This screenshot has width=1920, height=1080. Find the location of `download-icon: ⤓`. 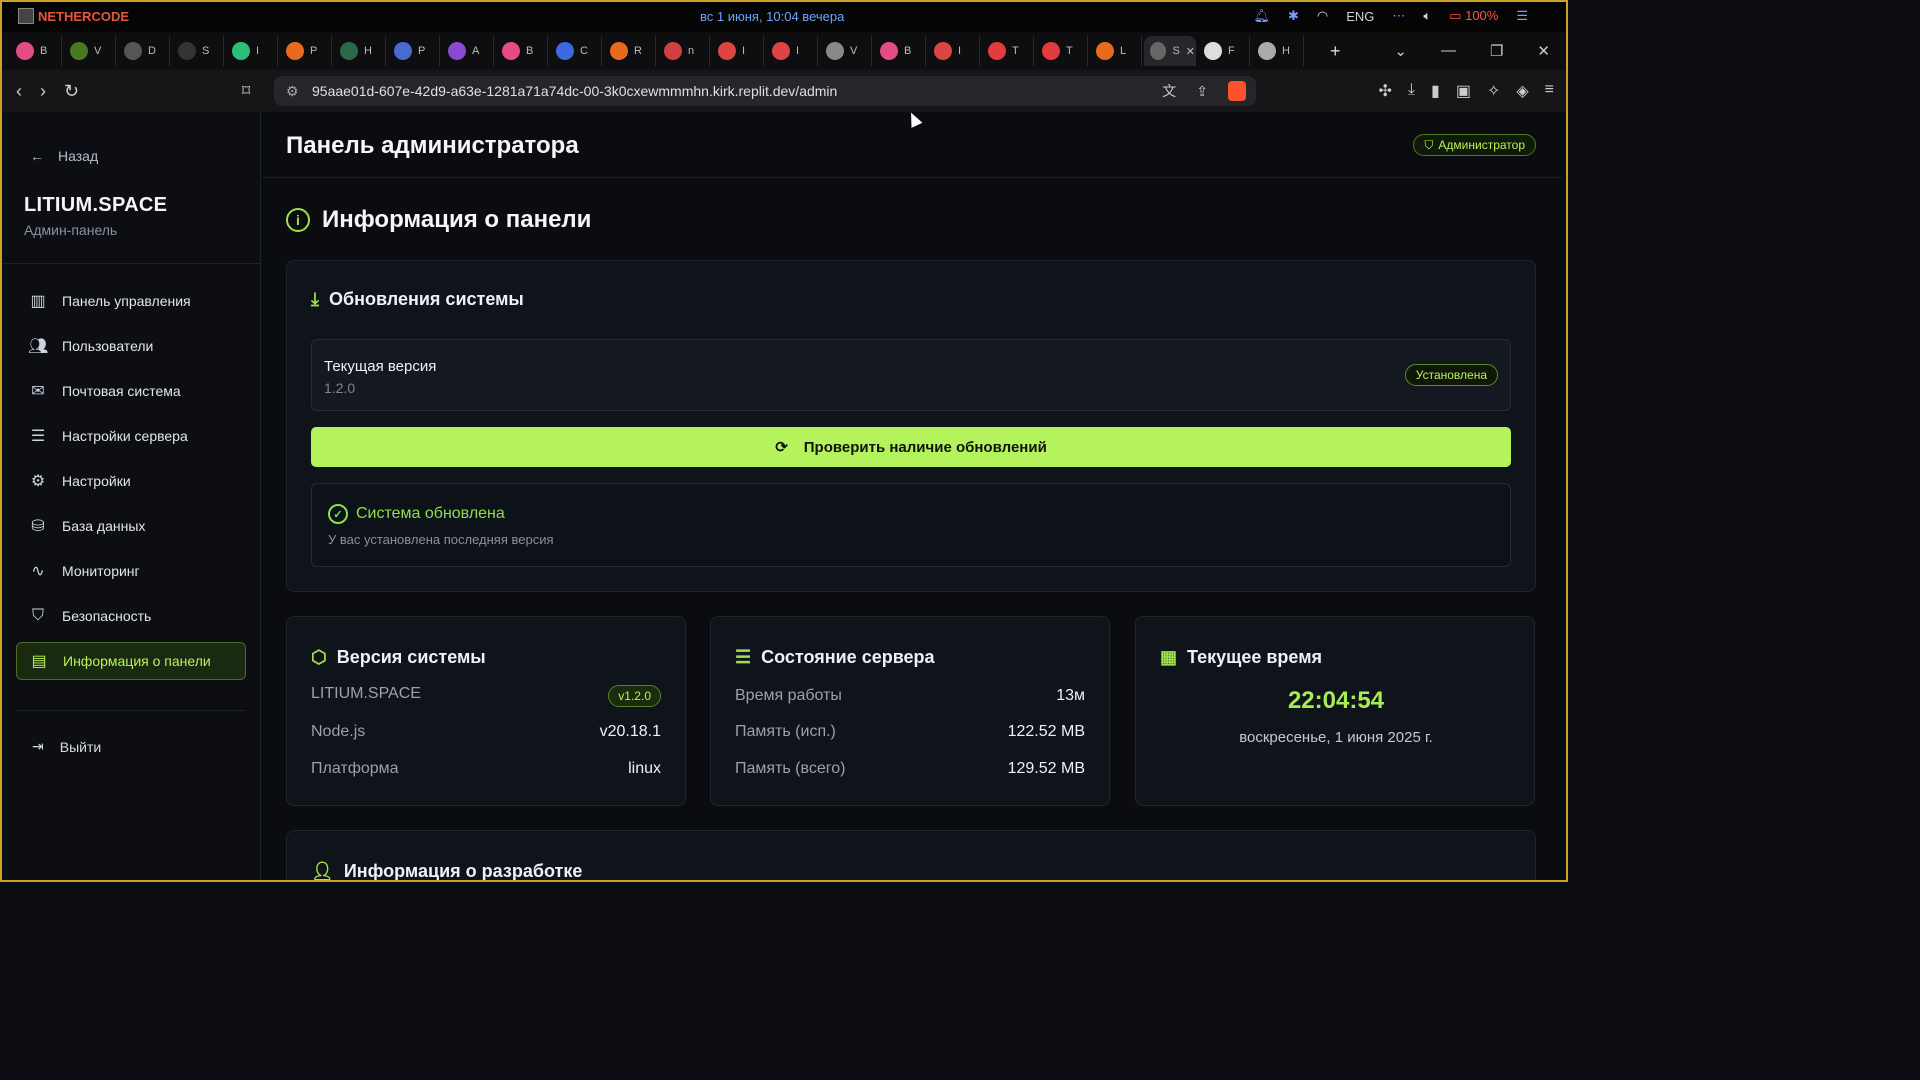

download-icon: ⤓ is located at coordinates (1411, 91).